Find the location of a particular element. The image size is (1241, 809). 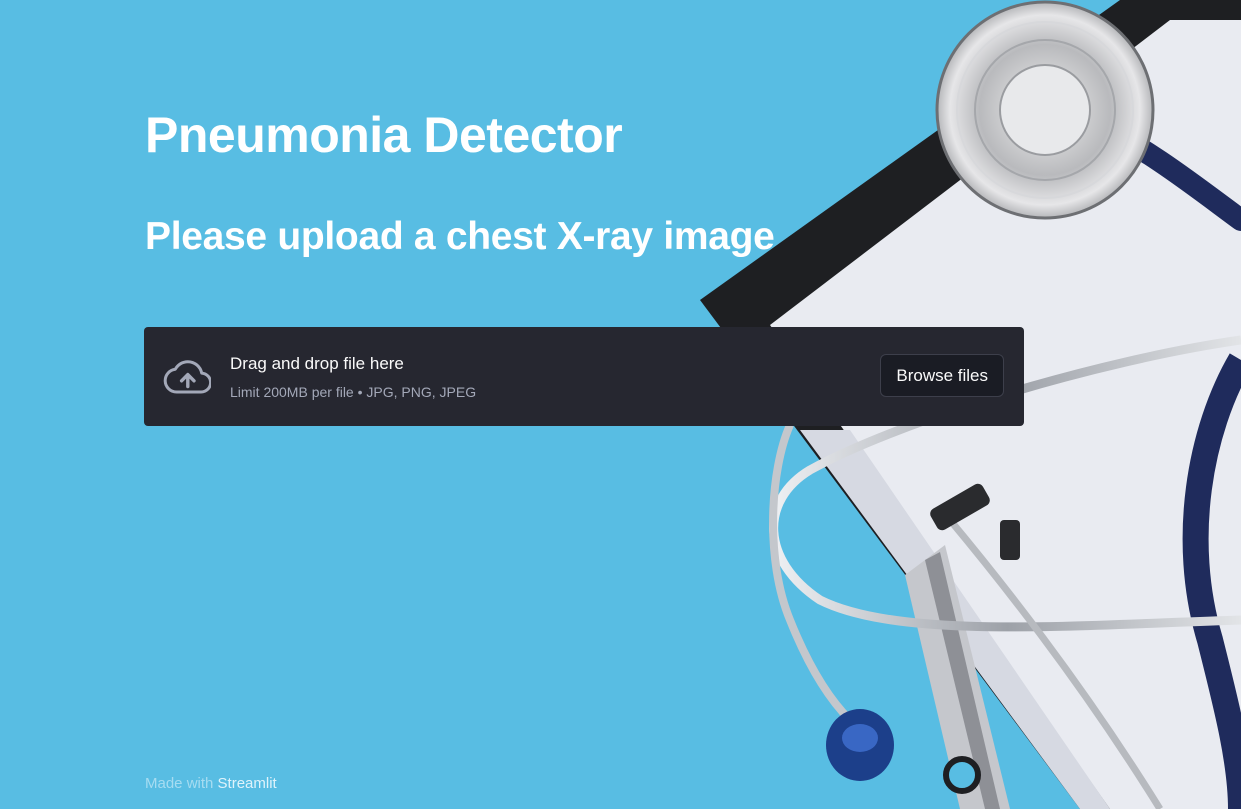

file-limit-label: Limit 200MB per file • JPG, PNG, JPEG is located at coordinates (353, 392).